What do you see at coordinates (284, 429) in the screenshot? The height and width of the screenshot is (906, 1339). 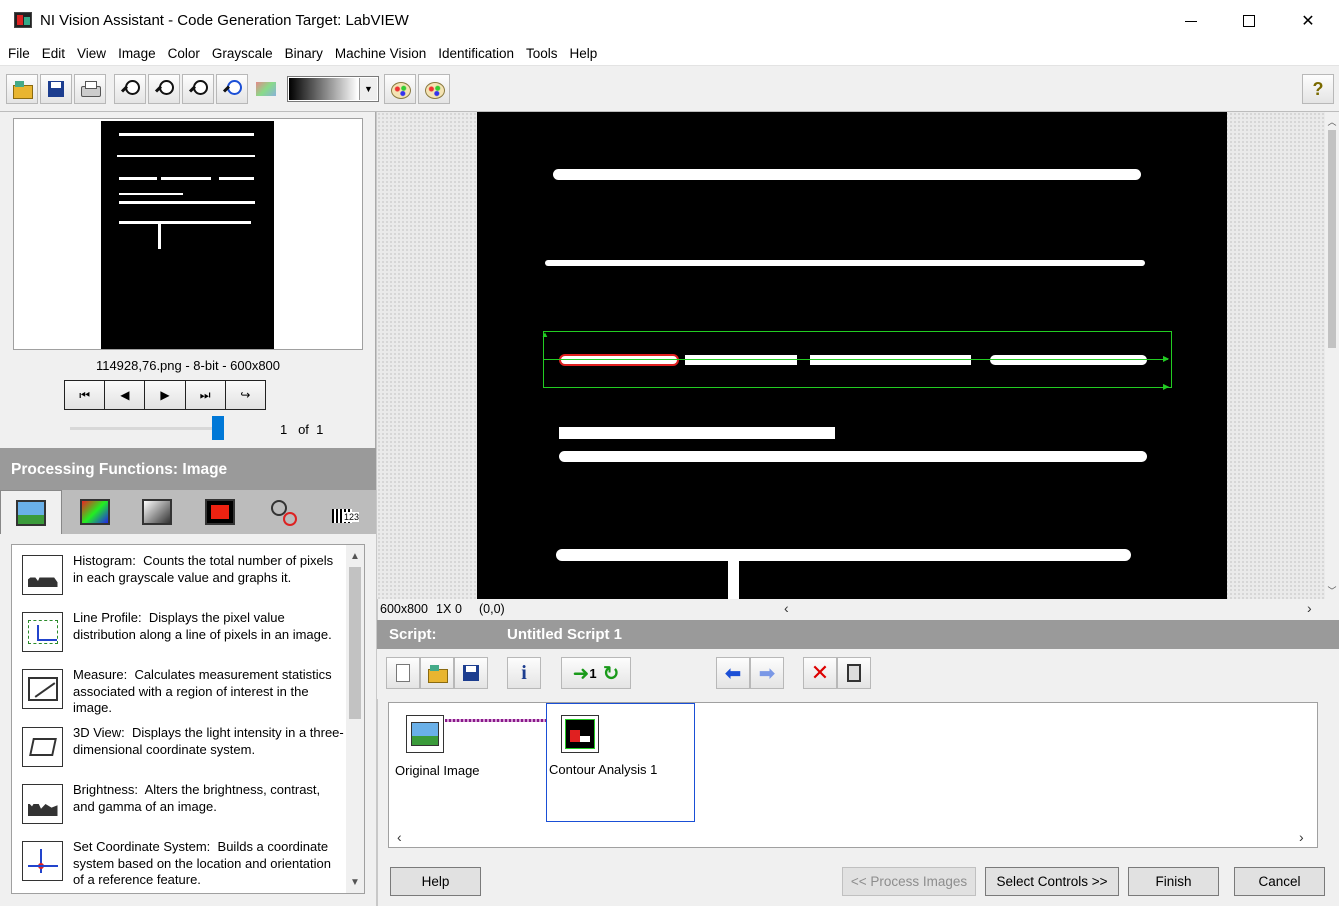 I see `page-current: 1` at bounding box center [284, 429].